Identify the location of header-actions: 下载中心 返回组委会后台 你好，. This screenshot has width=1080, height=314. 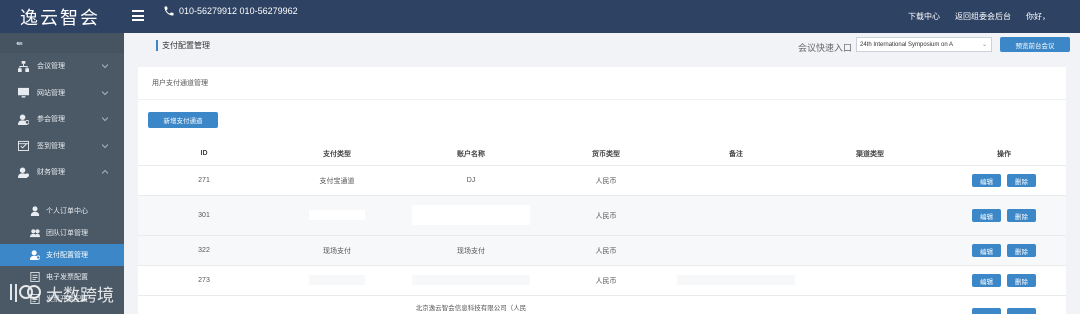
(994, 16).